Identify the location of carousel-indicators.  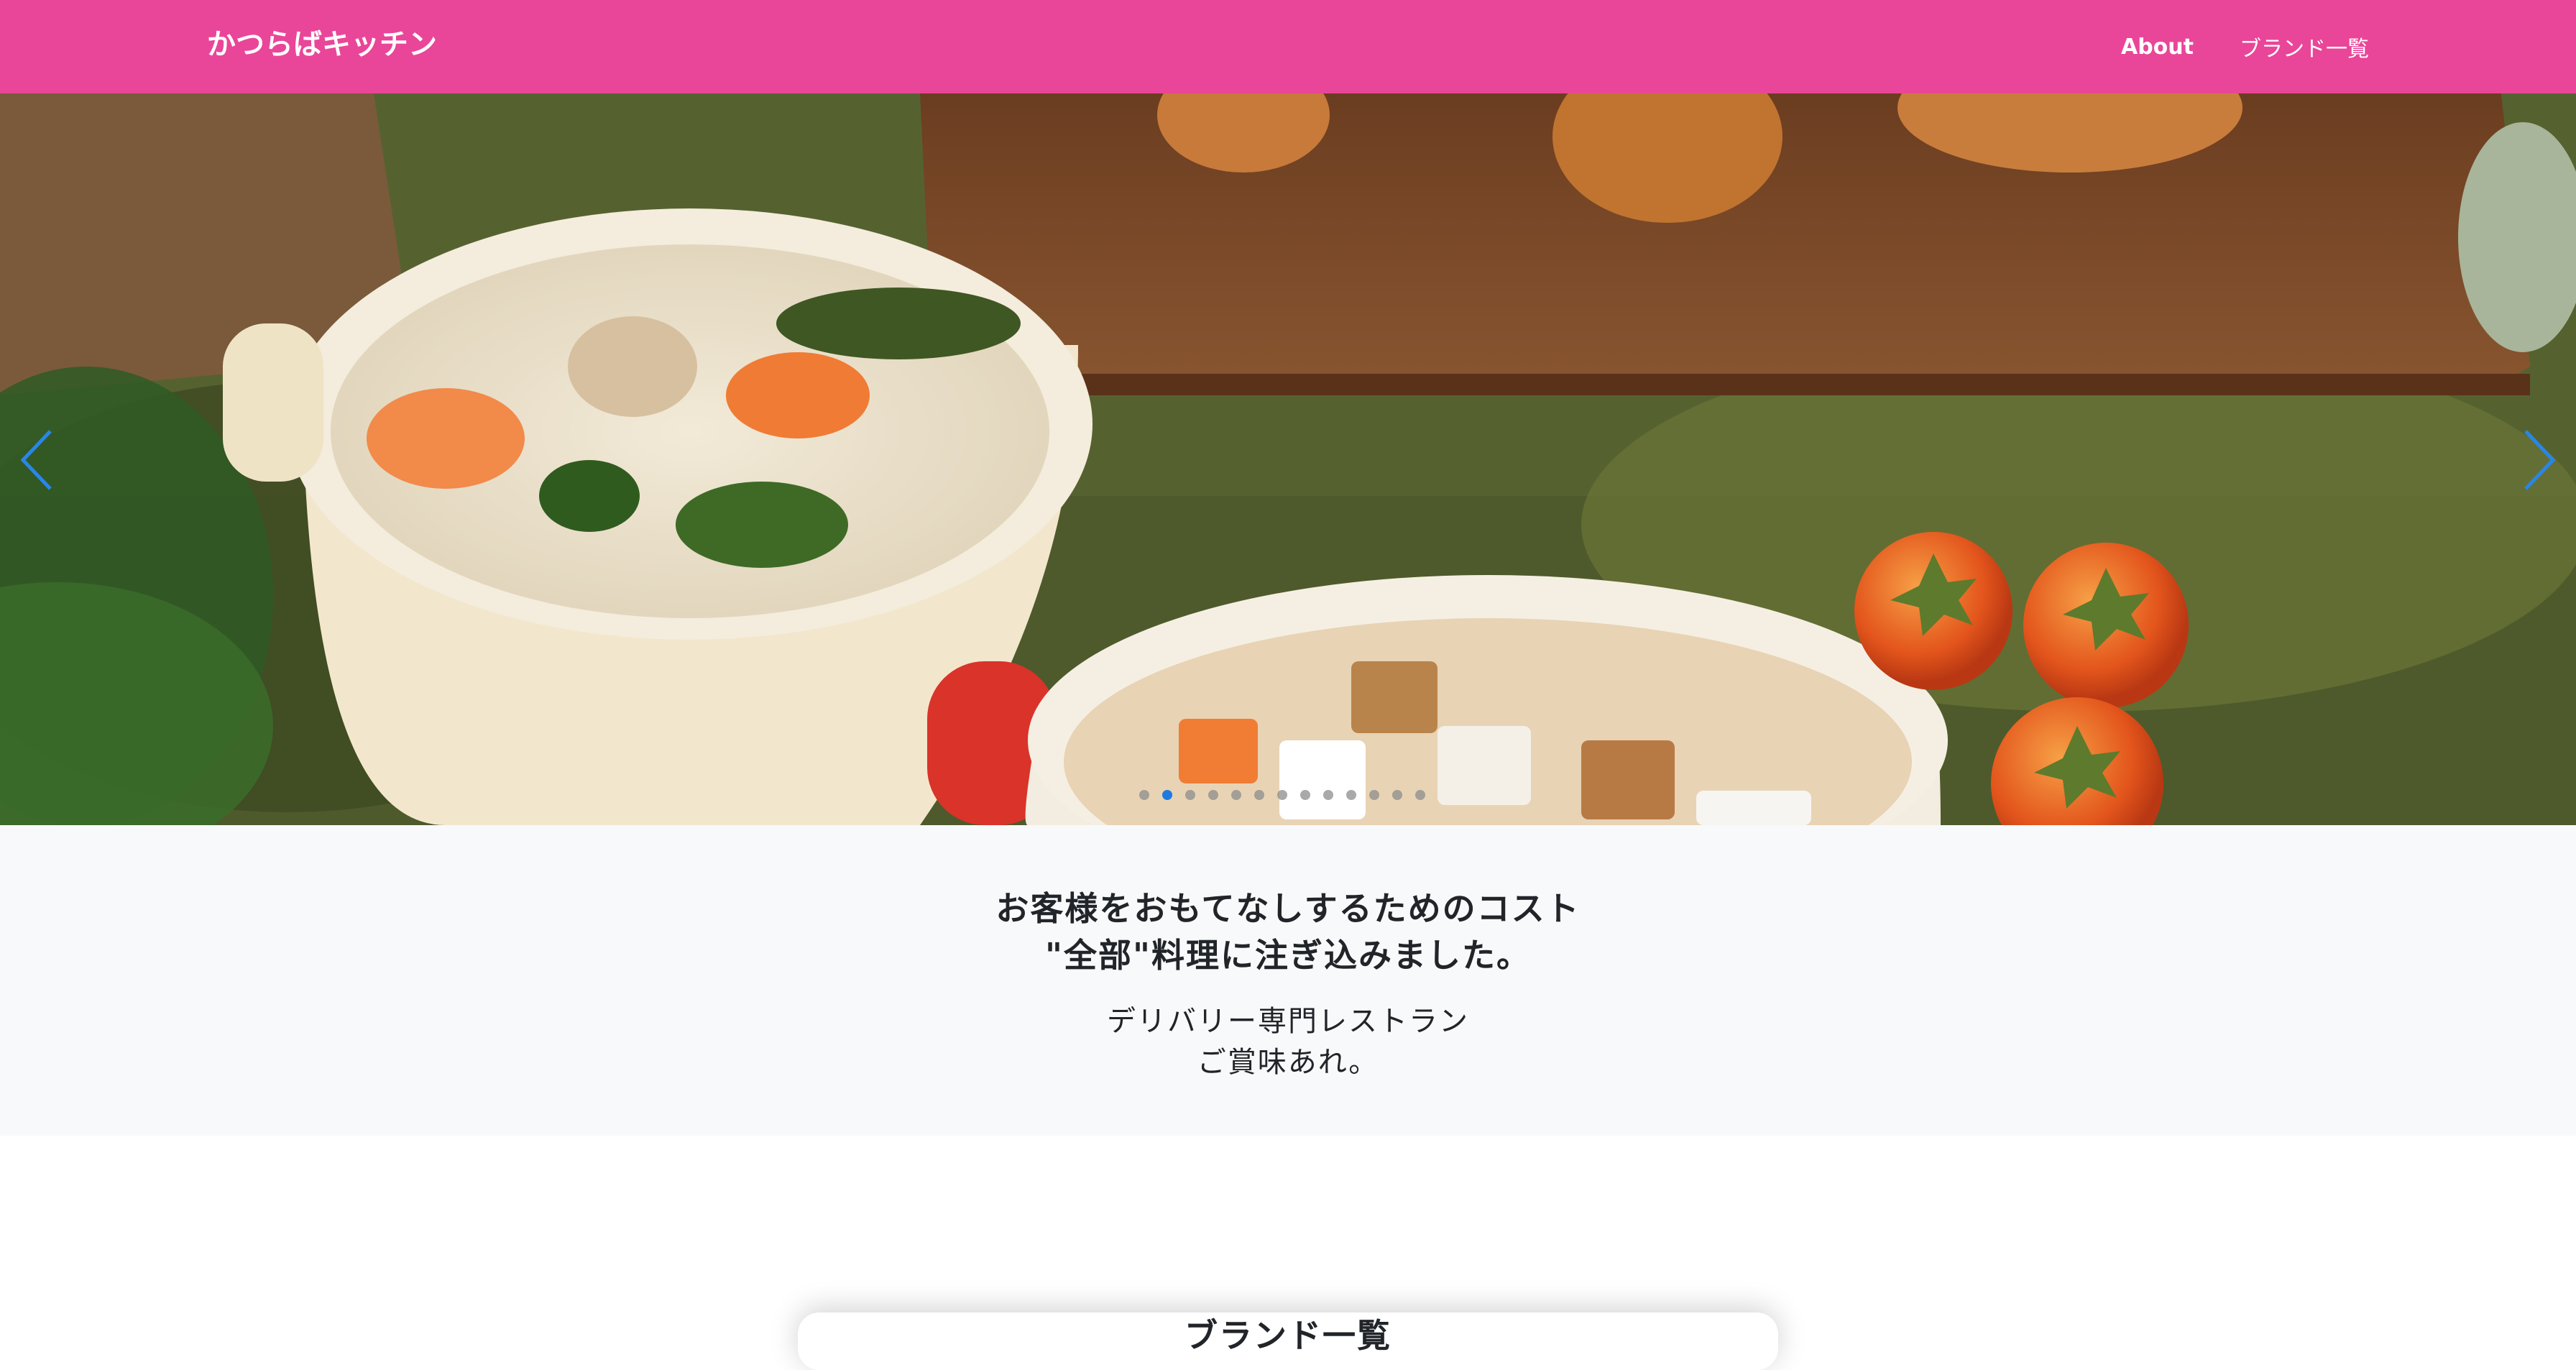
(1282, 795).